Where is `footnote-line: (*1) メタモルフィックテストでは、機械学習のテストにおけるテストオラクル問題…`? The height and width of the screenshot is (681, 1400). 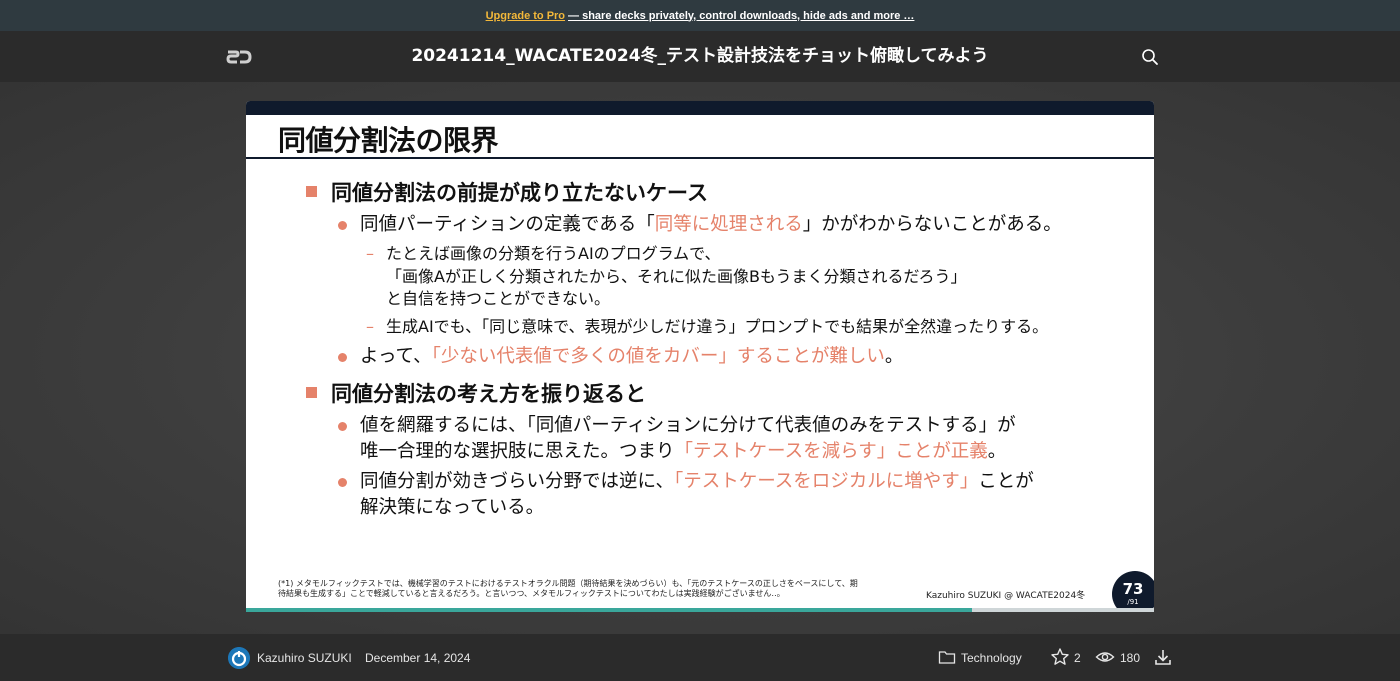
footnote-line: (*1) メタモルフィックテストでは、機械学習のテストにおけるテストオラクル問題… is located at coordinates (568, 583).